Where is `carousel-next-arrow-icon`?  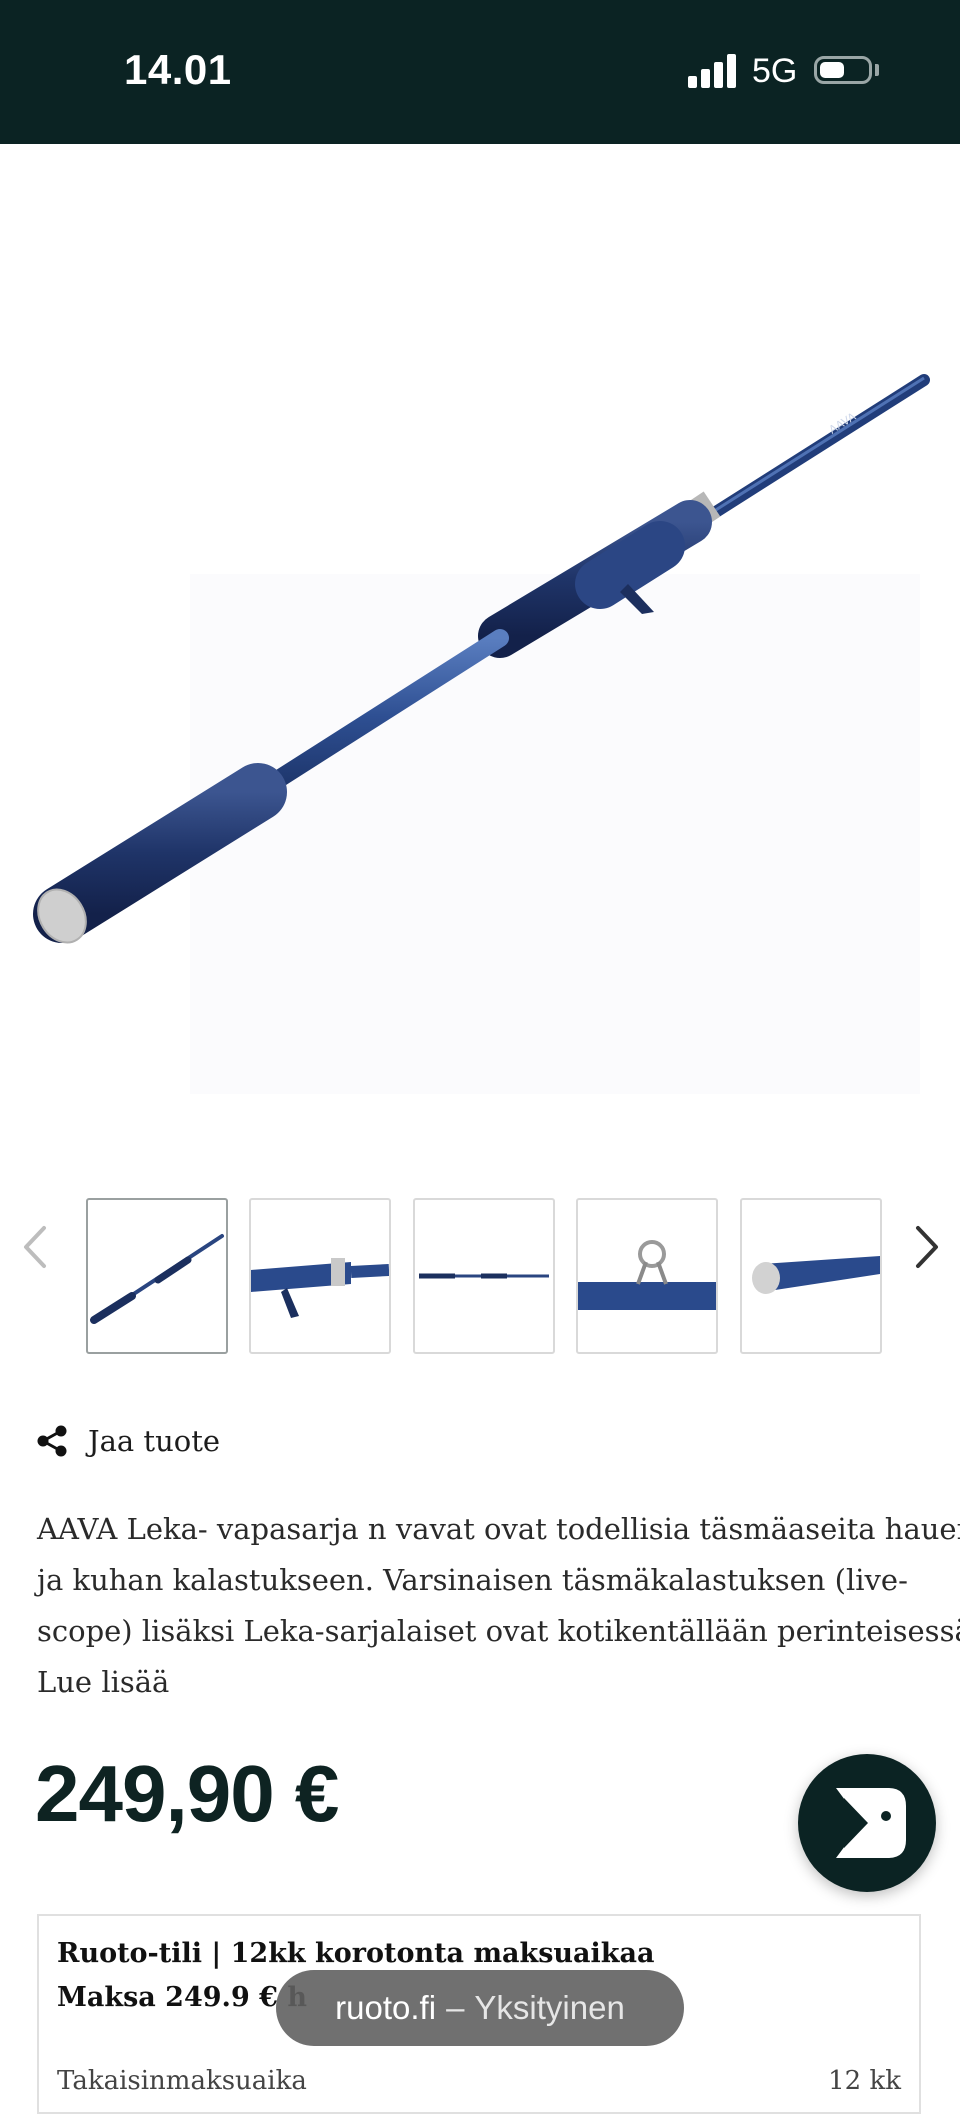
carousel-next-arrow-icon is located at coordinates (926, 1247).